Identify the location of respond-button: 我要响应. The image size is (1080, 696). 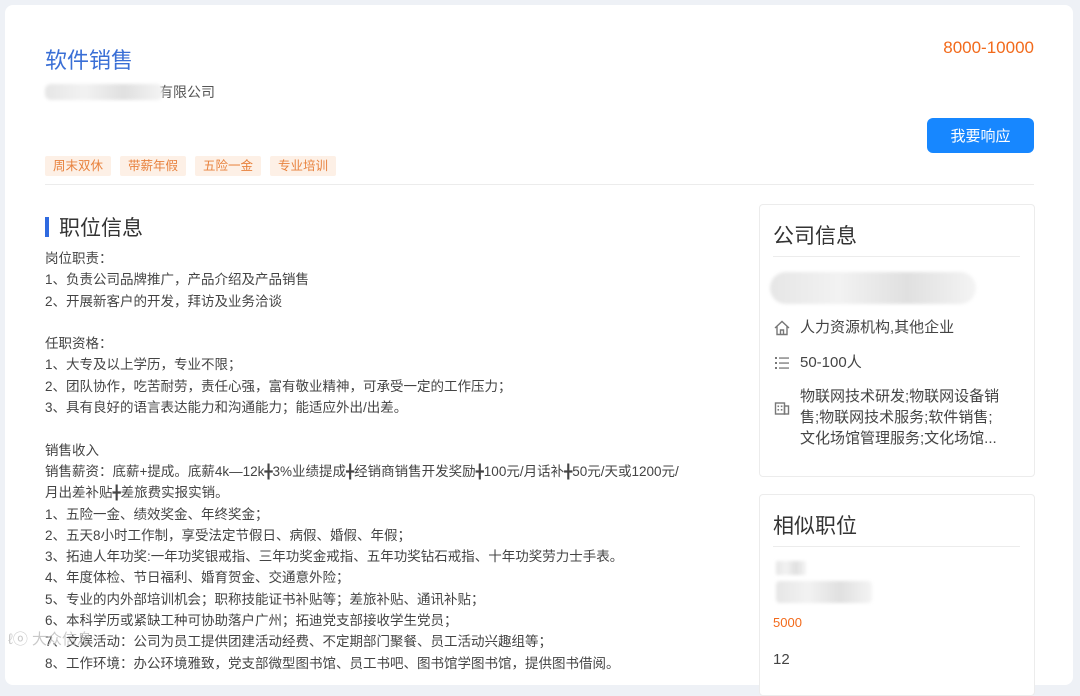
(980, 135).